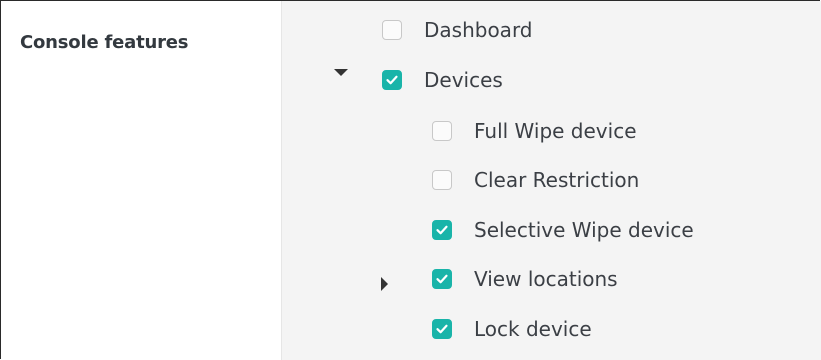 The image size is (821, 360). I want to click on devices-label: Devices, so click(463, 80).